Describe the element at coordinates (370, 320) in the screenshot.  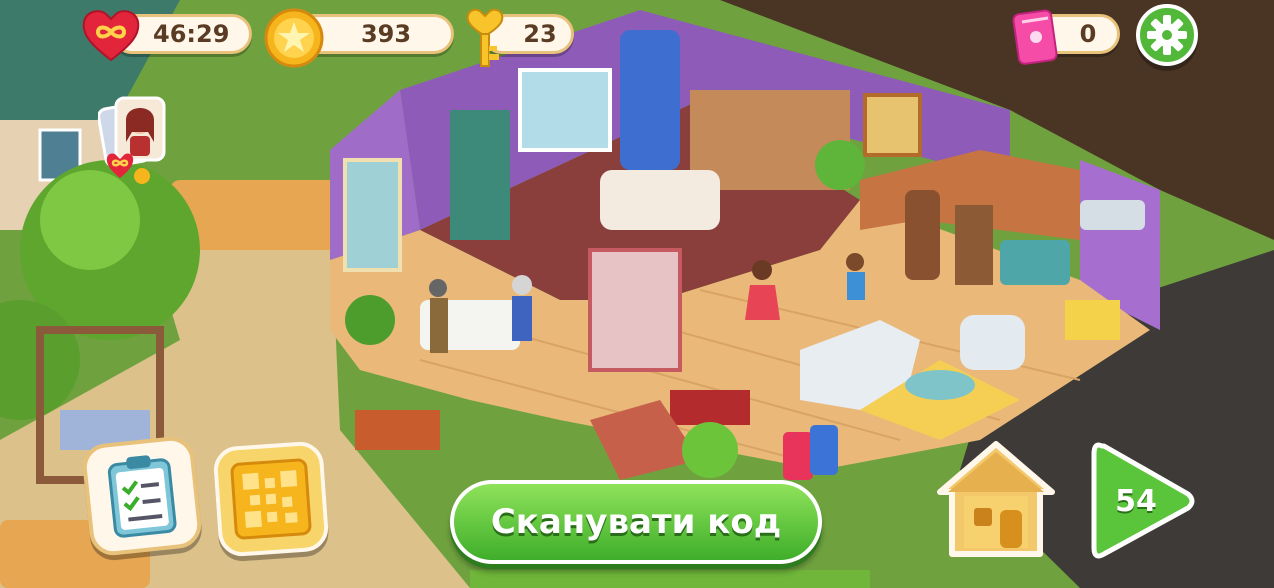
I see `plant-left` at that location.